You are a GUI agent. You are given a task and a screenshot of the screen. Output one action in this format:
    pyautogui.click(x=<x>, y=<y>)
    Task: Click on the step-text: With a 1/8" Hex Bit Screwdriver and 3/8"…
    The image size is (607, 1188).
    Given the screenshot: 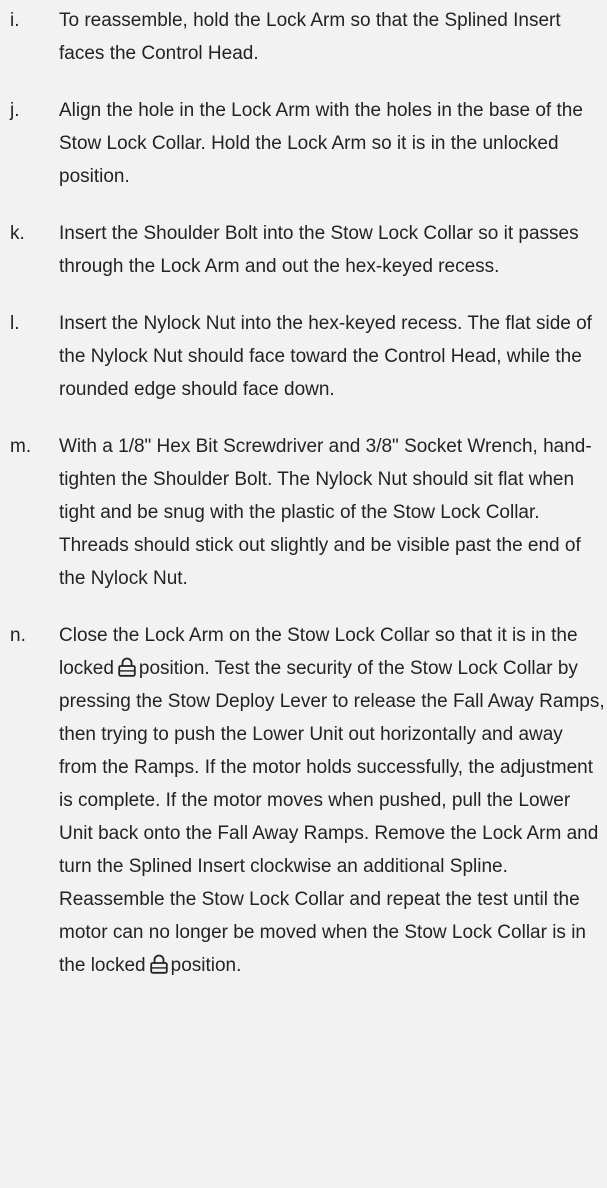 What is the action you would take?
    pyautogui.click(x=325, y=512)
    